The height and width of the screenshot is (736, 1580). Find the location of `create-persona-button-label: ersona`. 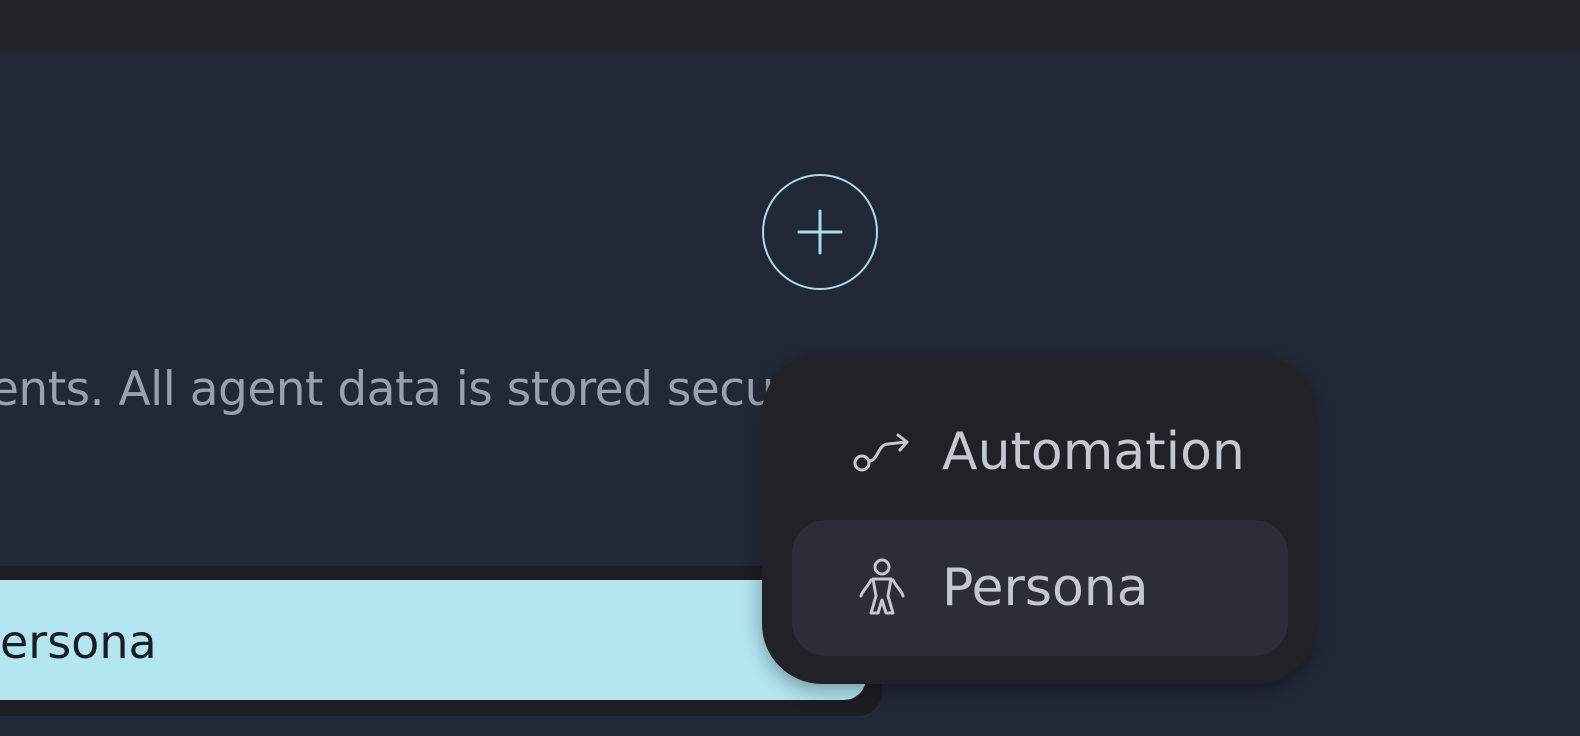

create-persona-button-label: ersona is located at coordinates (78, 642).